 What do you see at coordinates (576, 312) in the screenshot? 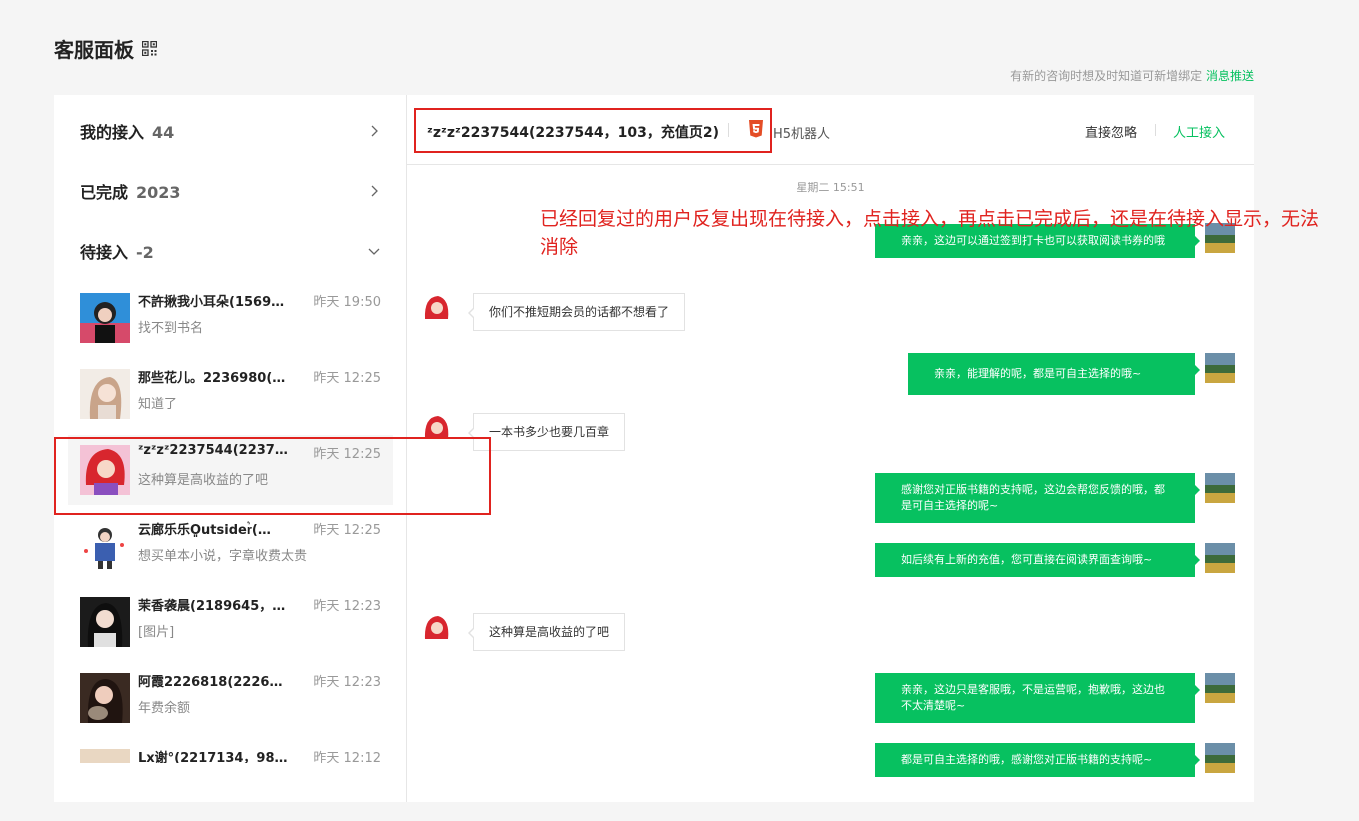
I see `message-incoming: 你们不推短期会员的话都不想看了` at bounding box center [576, 312].